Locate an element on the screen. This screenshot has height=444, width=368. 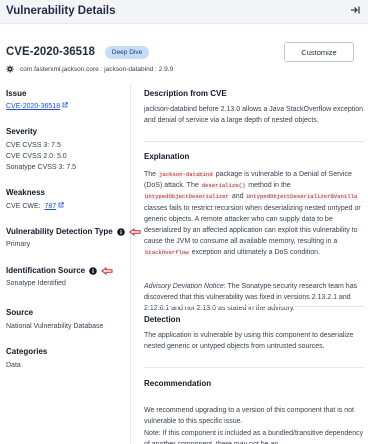
categories-value: Data is located at coordinates (13, 365).